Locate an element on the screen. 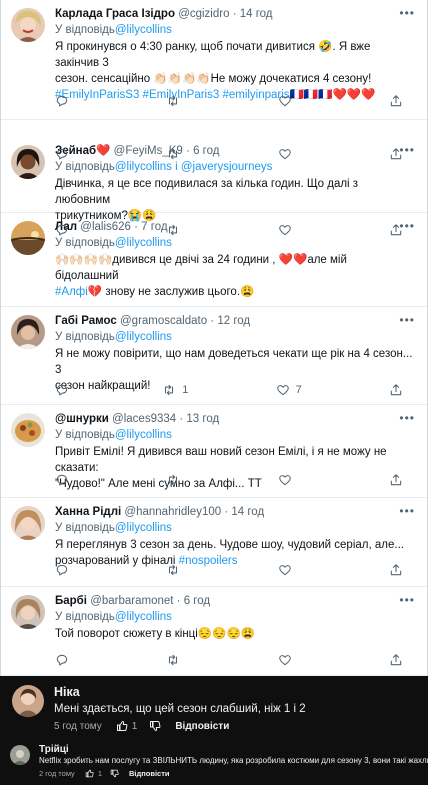 The height and width of the screenshot is (785, 428). display-name: Карлада Граса Ізідро is located at coordinates (115, 14).